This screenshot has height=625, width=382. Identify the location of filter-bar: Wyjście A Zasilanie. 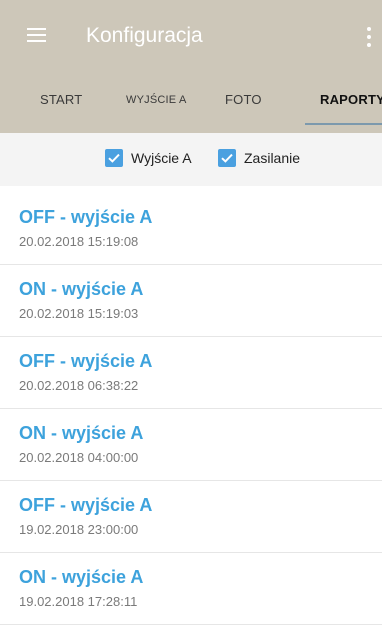
(191, 159).